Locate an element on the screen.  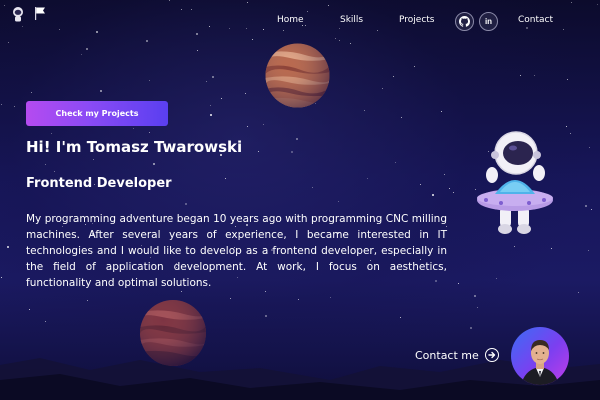
planet-top-illustration is located at coordinates (297, 75).